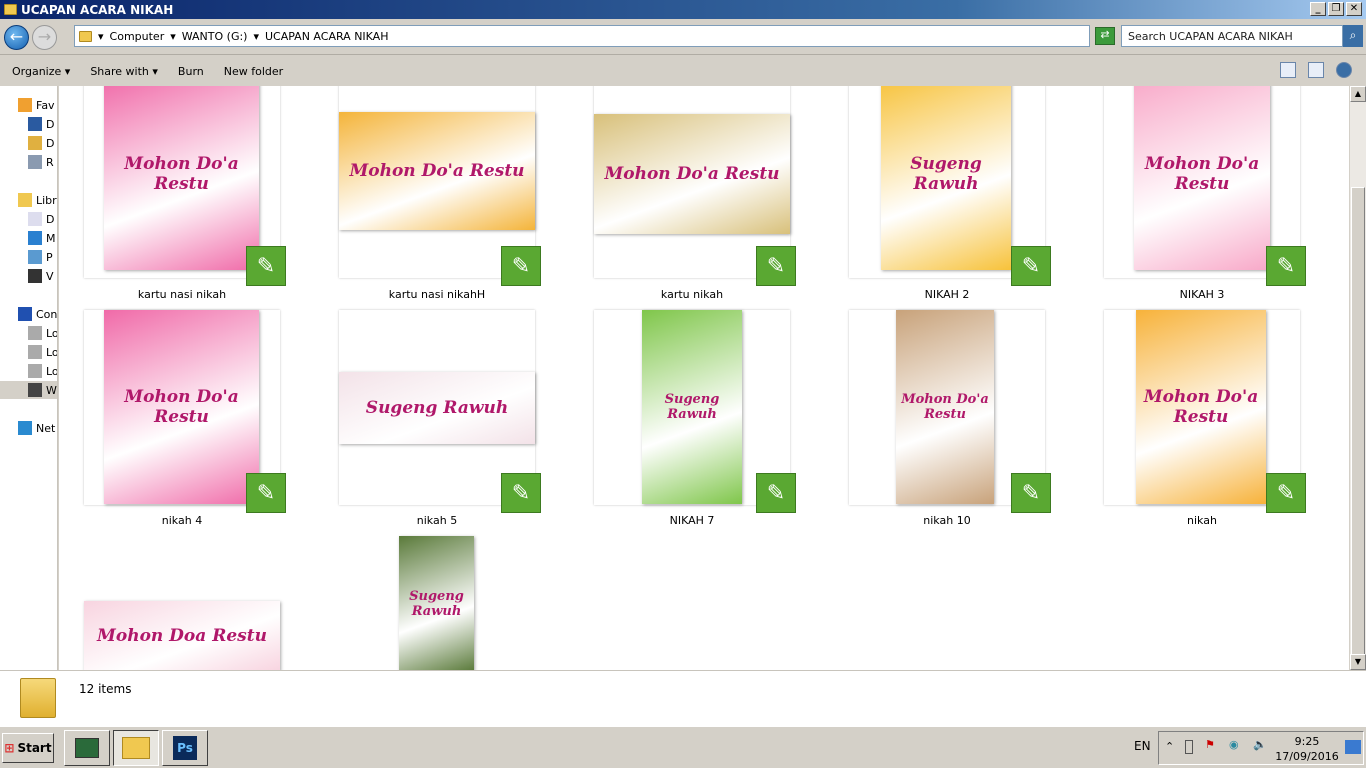 The height and width of the screenshot is (768, 1366). What do you see at coordinates (137, 36) in the screenshot?
I see `breadcrumb-computer: Computer` at bounding box center [137, 36].